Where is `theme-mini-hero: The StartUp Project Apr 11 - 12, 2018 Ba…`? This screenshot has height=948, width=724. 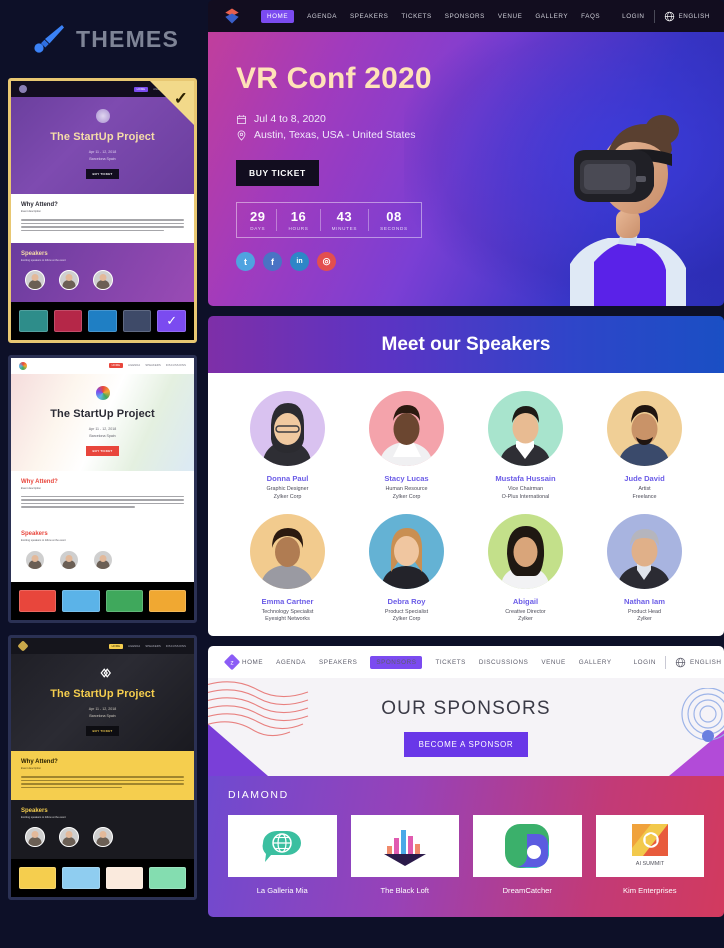 theme-mini-hero: The StartUp Project Apr 11 - 12, 2018 Ba… is located at coordinates (102, 703).